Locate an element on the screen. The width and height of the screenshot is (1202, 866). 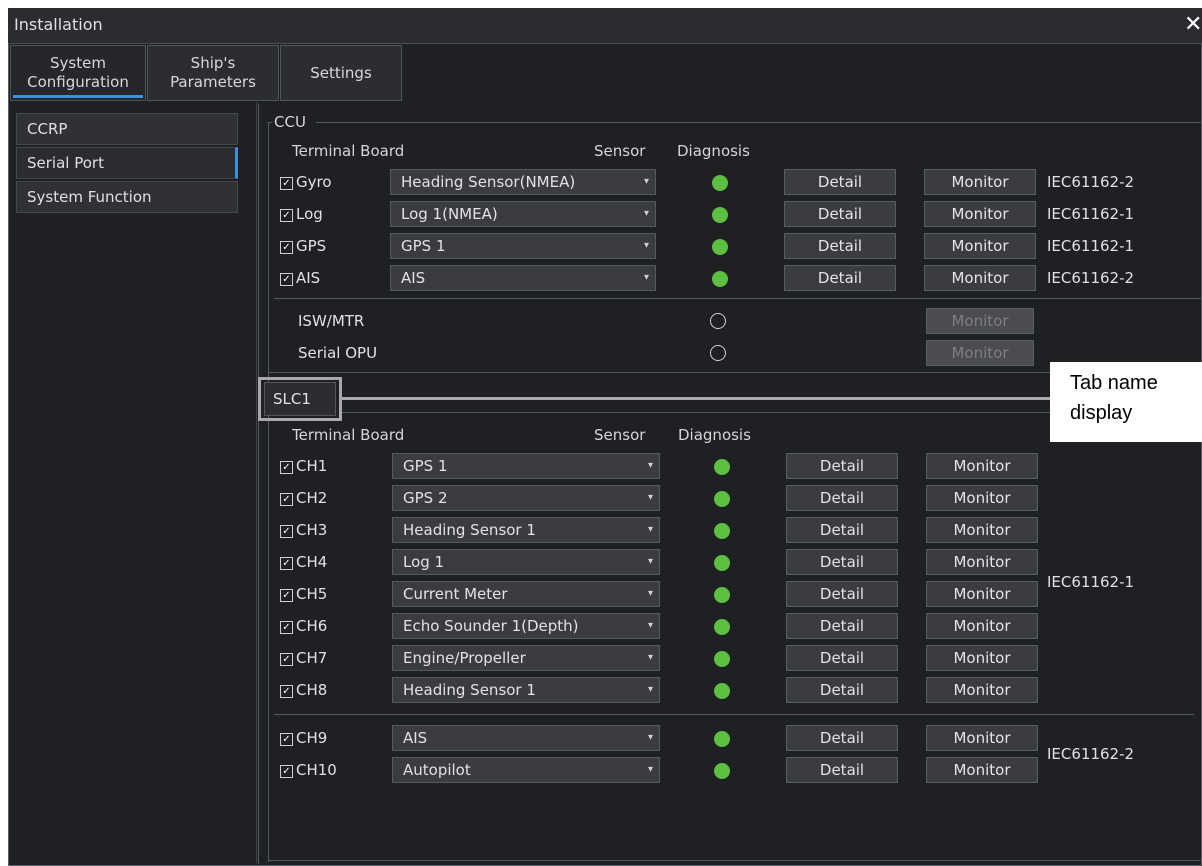
section-divider is located at coordinates (738, 298).